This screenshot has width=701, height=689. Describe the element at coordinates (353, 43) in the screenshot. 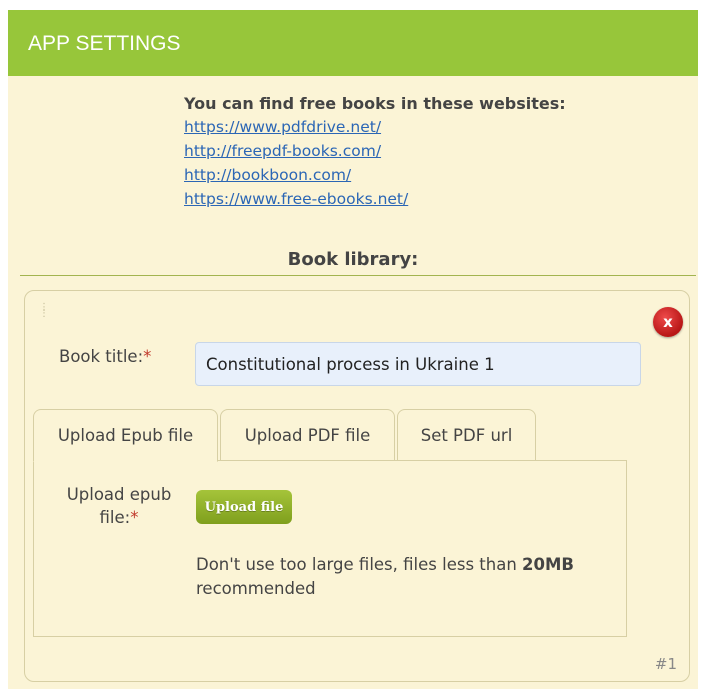

I see `header-bar: APP SETTINGS` at that location.